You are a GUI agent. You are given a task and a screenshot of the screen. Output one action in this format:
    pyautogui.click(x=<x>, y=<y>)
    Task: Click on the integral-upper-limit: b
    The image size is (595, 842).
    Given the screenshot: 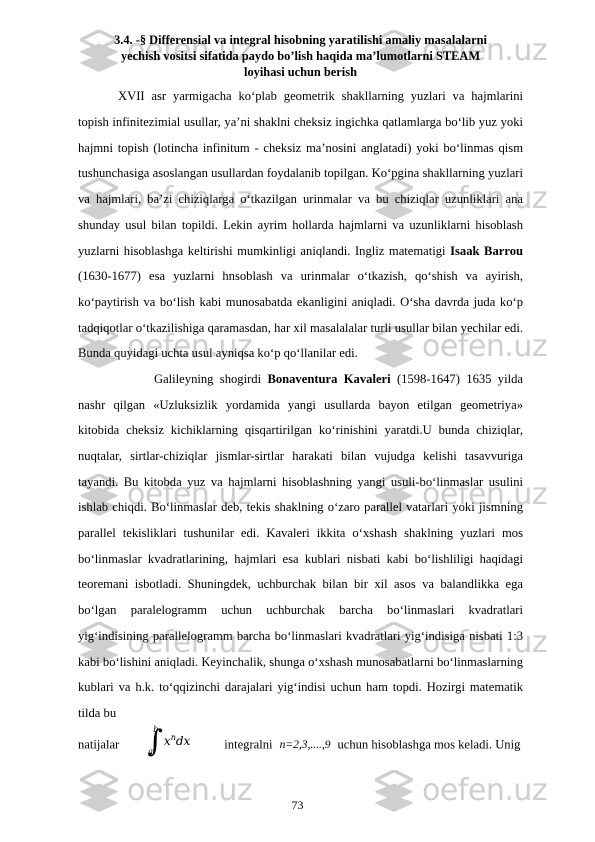 What is the action you would take?
    pyautogui.click(x=156, y=729)
    